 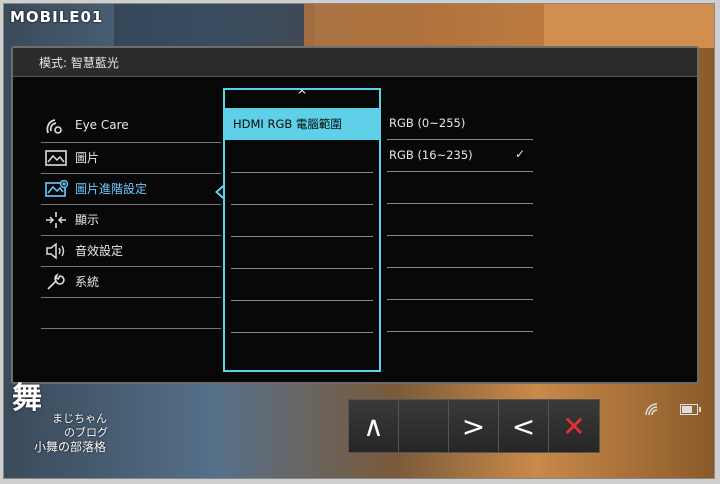 I want to click on menu-item-system: 系統, so click(x=131, y=282).